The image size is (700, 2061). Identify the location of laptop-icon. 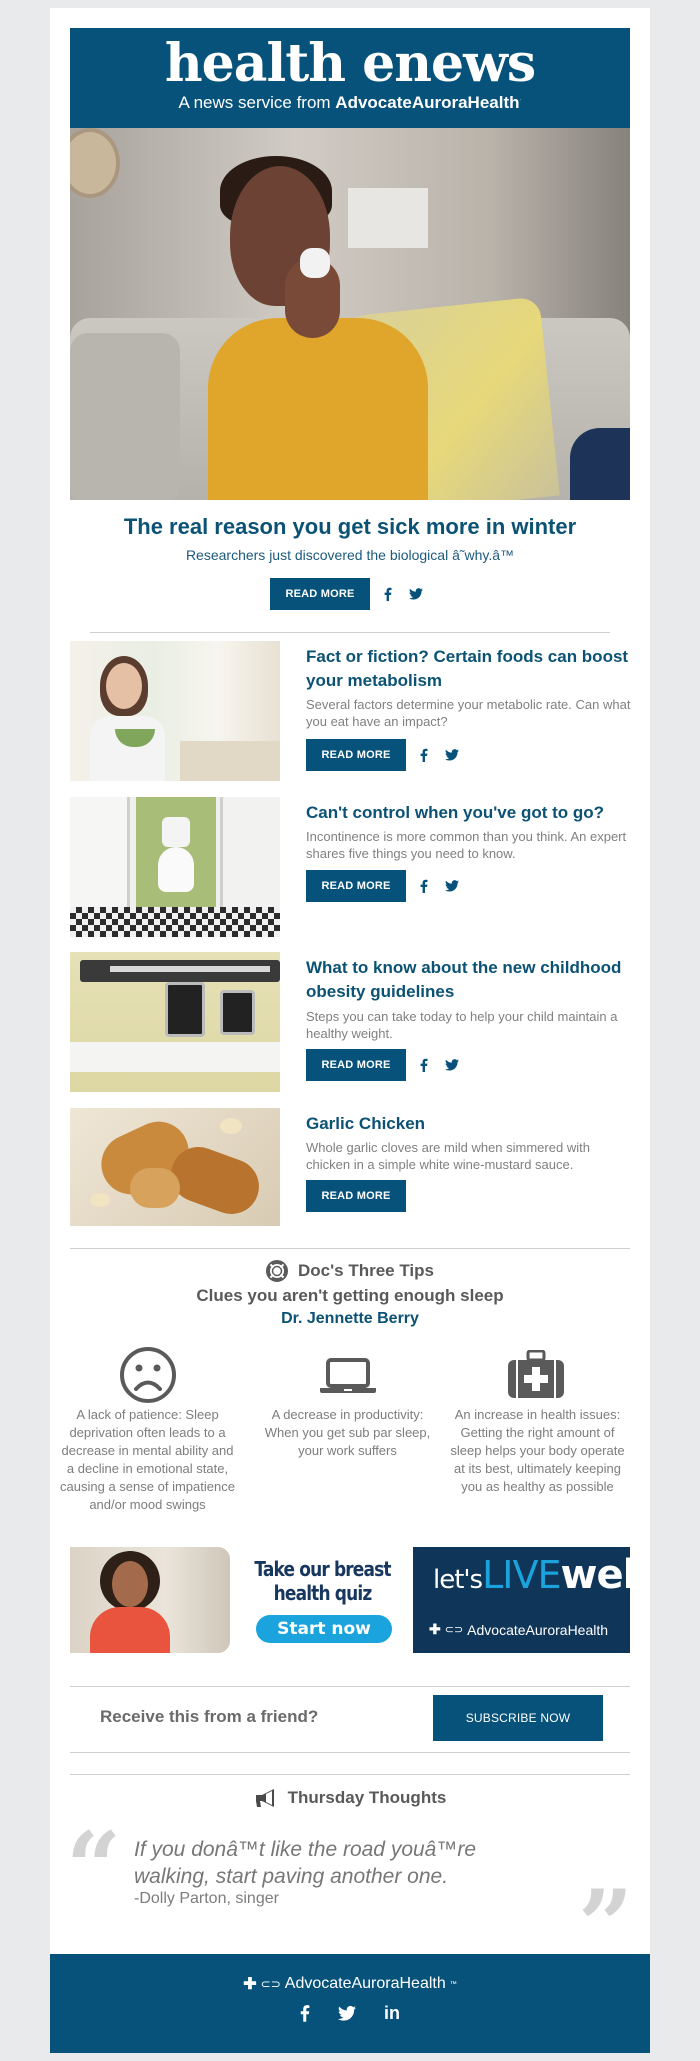
(348, 1376).